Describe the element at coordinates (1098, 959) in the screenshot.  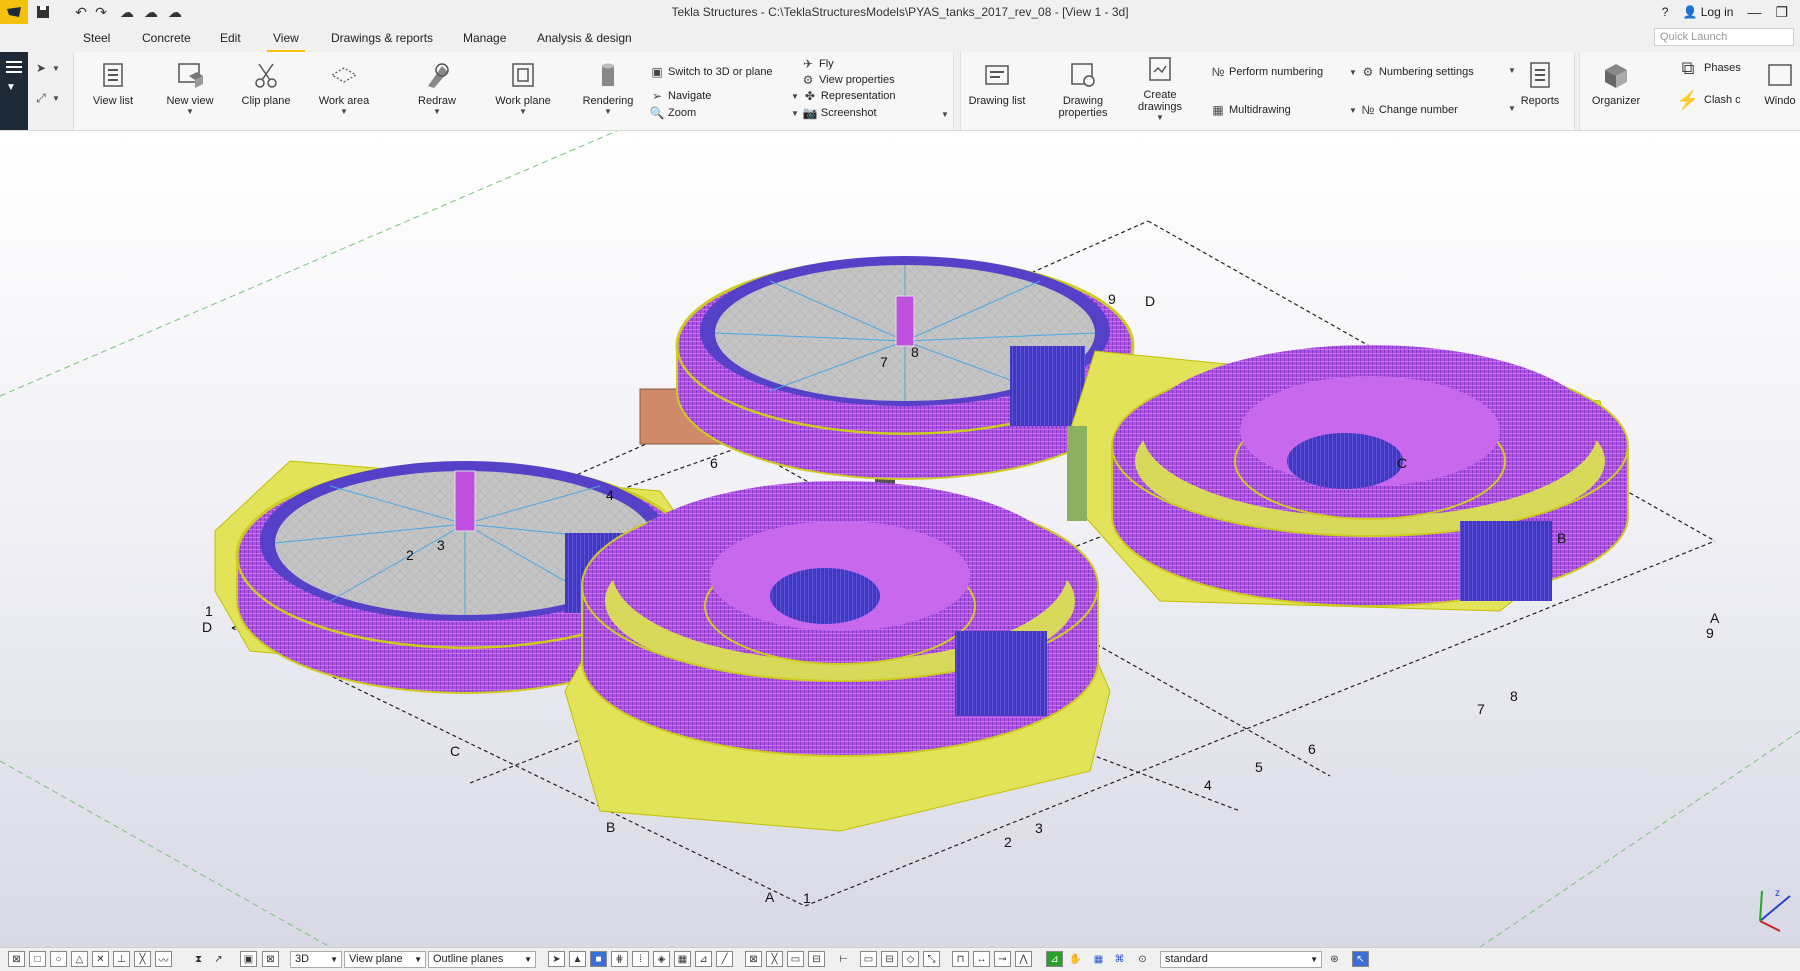
I see `snap-grid-on-icon: ▦` at that location.